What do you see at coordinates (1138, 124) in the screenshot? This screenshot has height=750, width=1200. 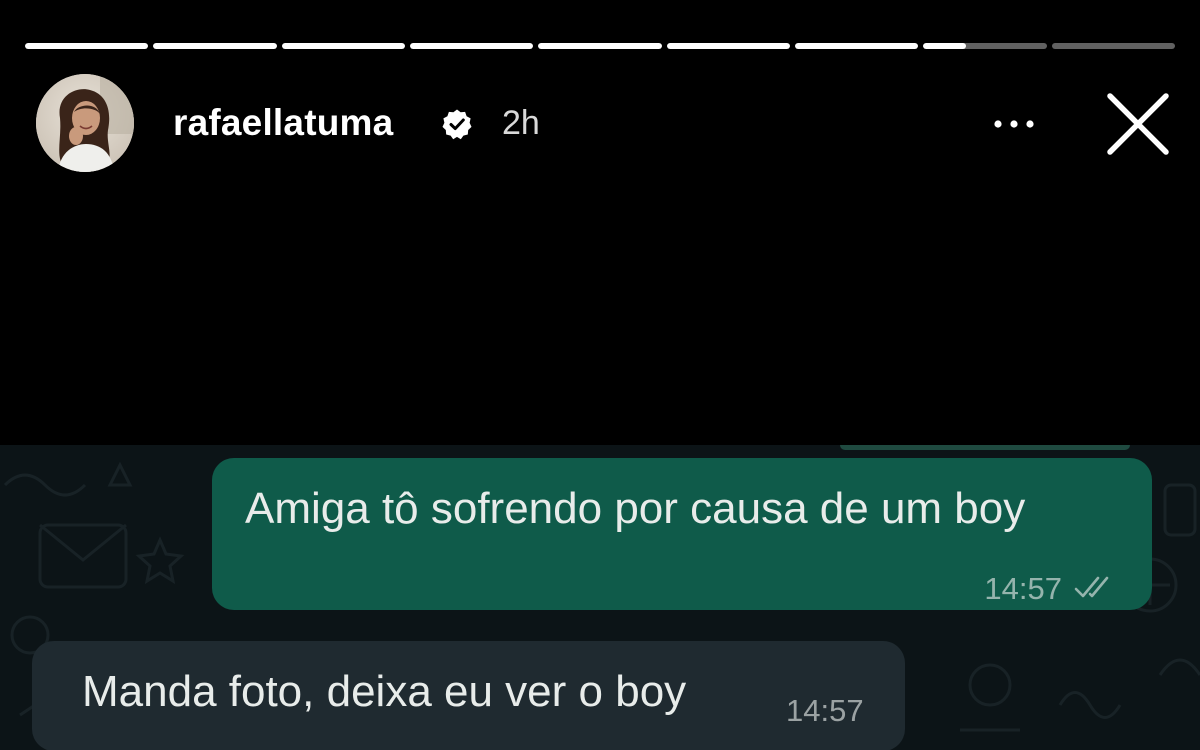 I see `close-icon` at bounding box center [1138, 124].